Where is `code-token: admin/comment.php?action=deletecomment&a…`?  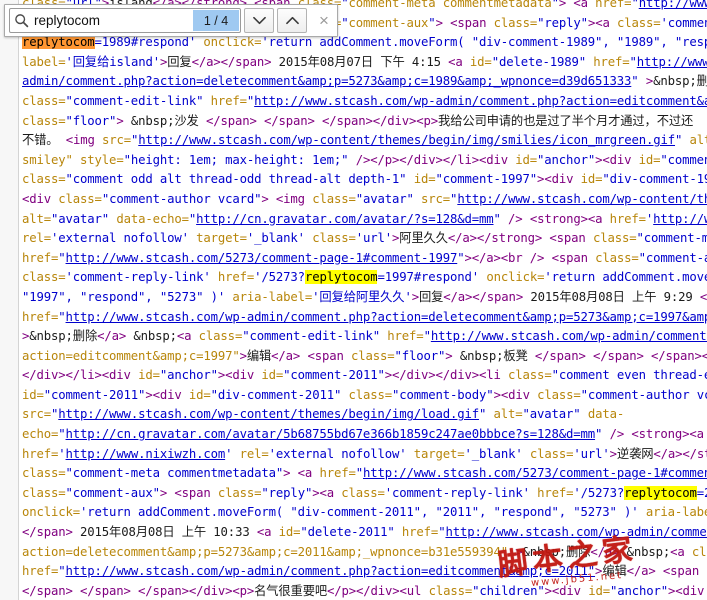 code-token: admin/comment.php?action=deletecomment&a… is located at coordinates (327, 81).